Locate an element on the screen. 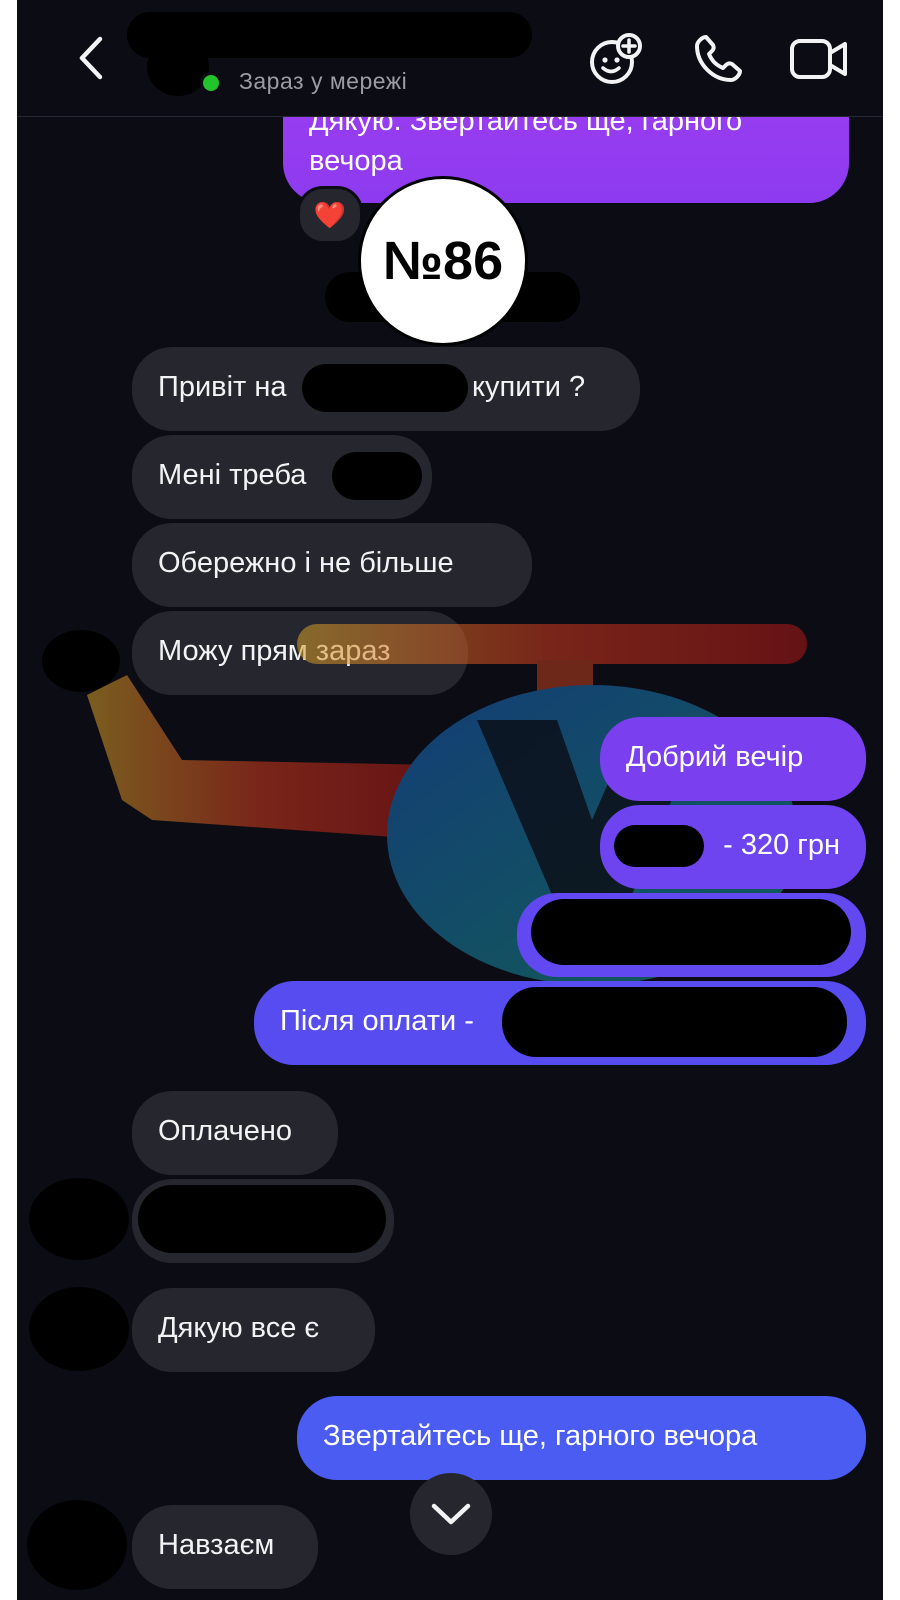  sticker-button is located at coordinates (616, 59).